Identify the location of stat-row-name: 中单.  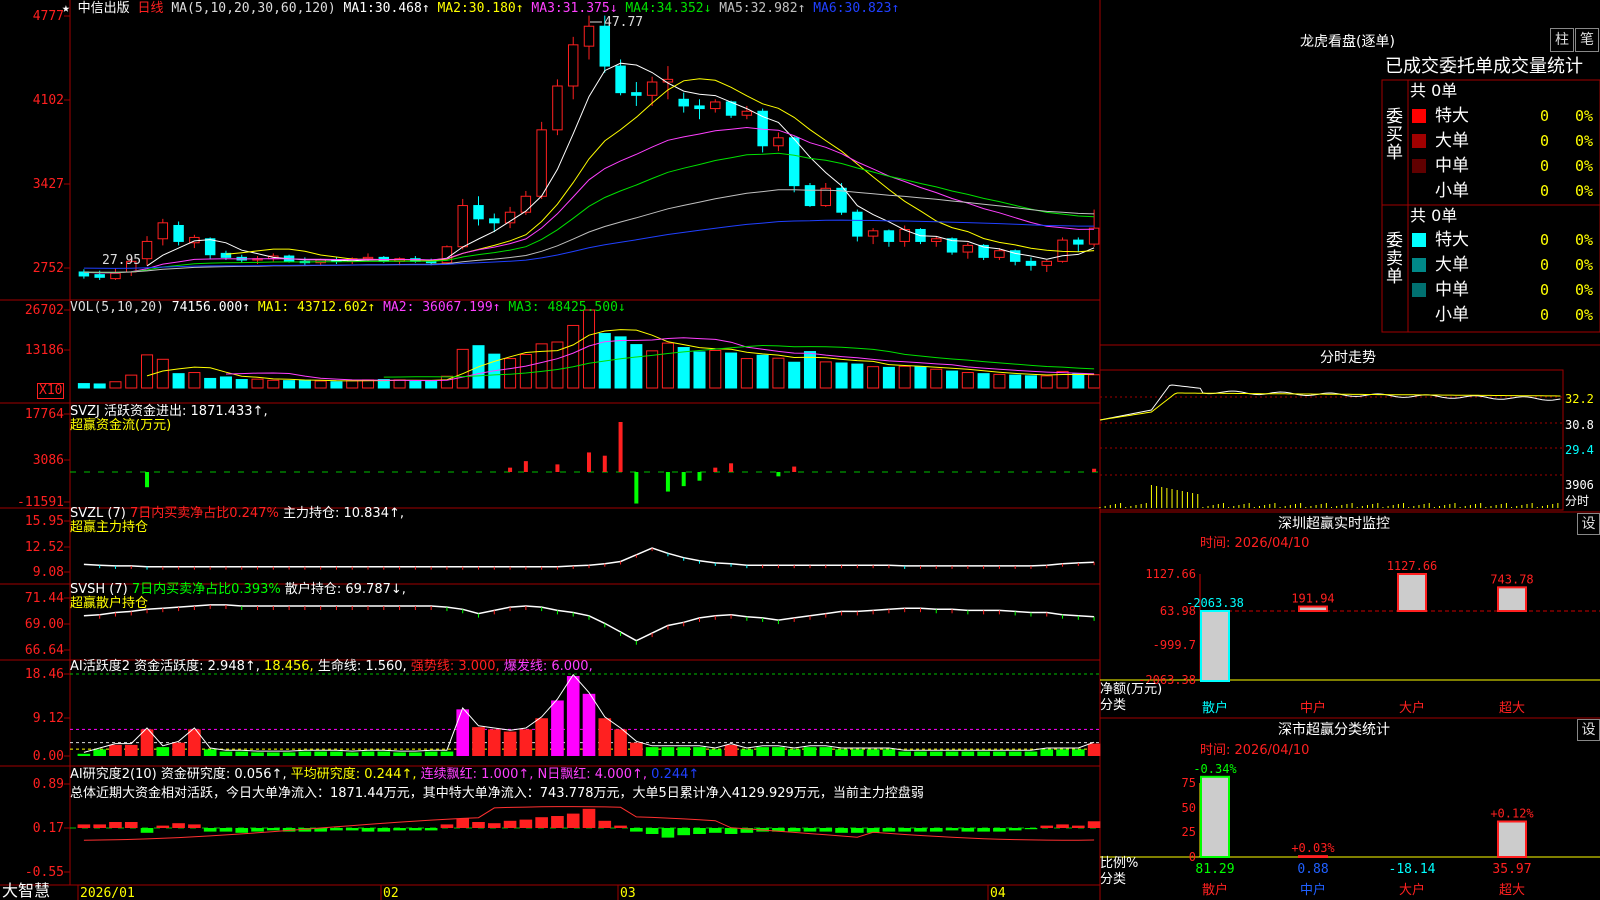
(1452, 166).